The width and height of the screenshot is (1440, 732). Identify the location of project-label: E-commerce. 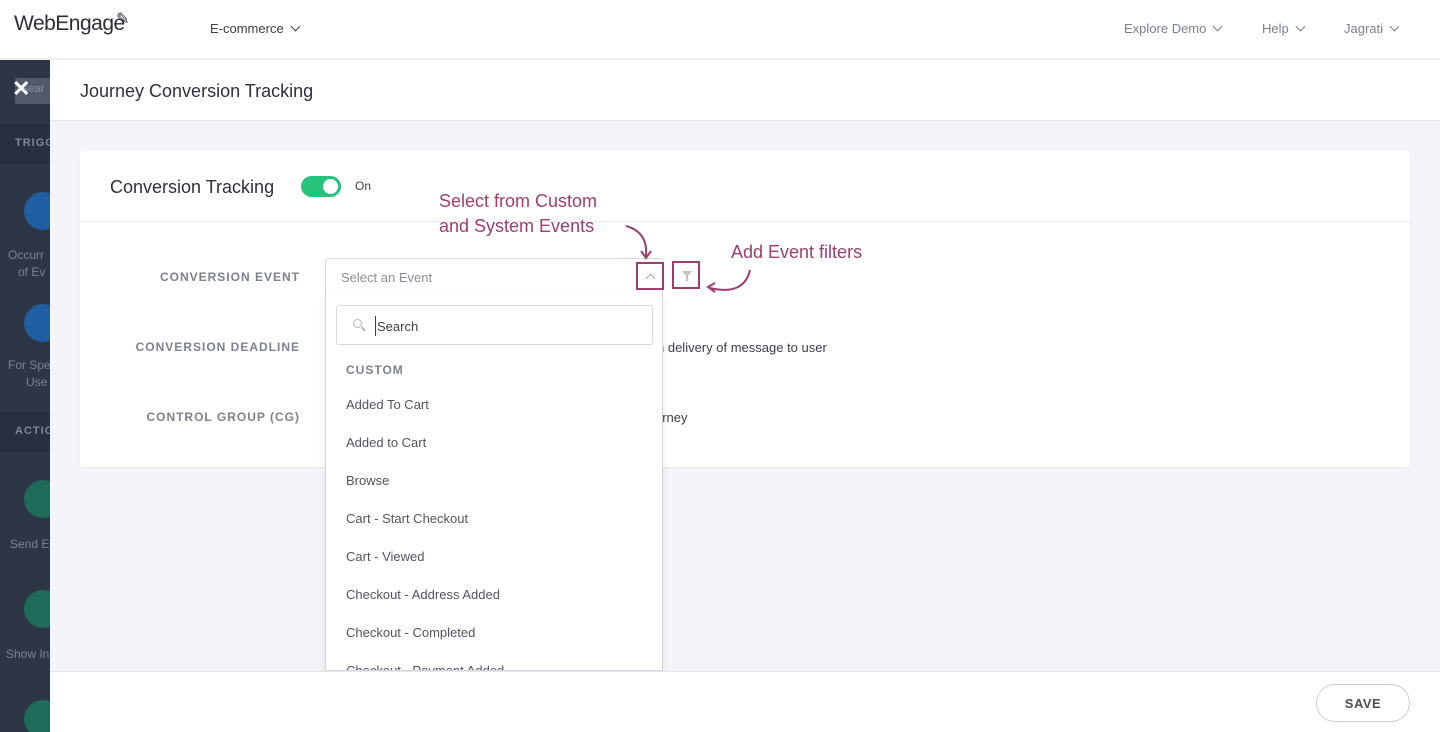
(247, 28).